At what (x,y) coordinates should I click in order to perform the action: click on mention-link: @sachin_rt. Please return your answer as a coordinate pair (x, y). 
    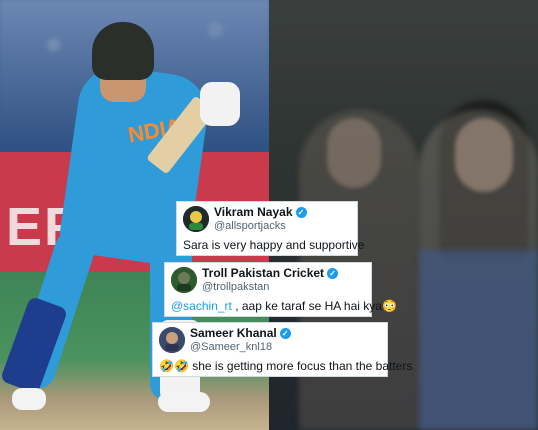
    Looking at the image, I should click on (201, 306).